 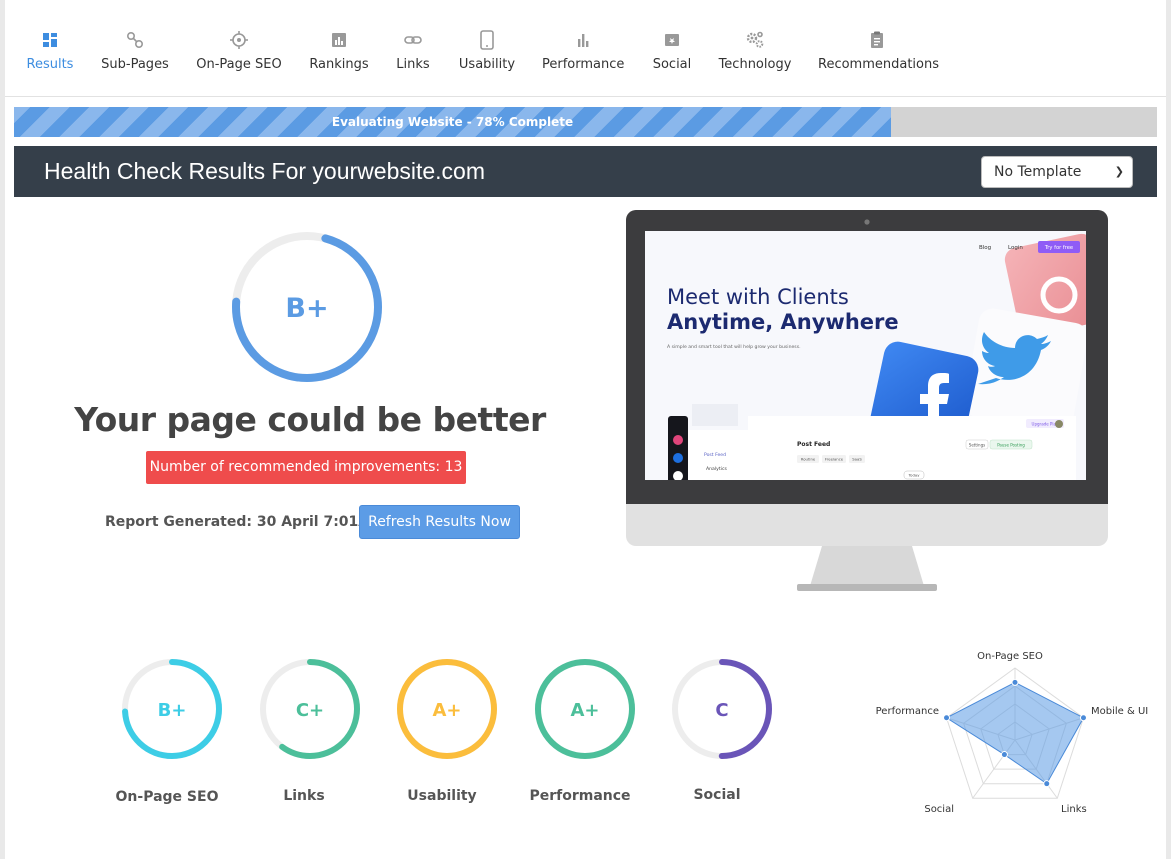 I want to click on overall-grade: B+, so click(x=306, y=308).